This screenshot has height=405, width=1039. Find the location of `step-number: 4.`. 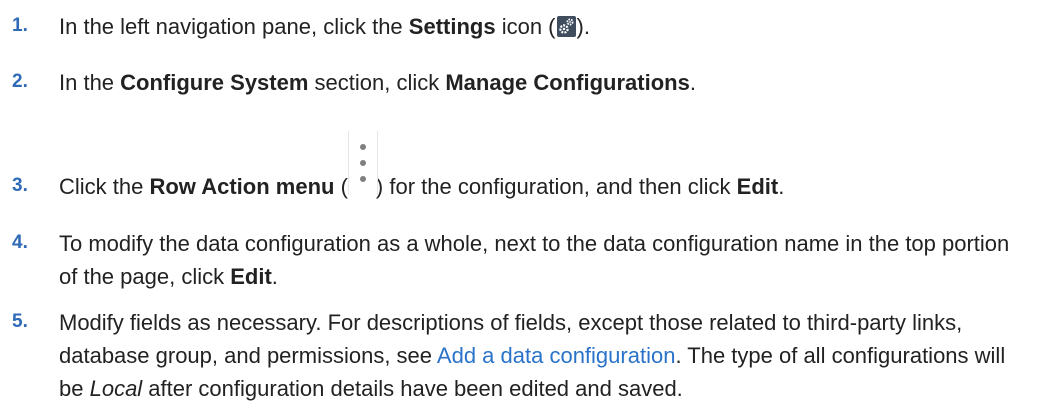

step-number: 4. is located at coordinates (20, 242).